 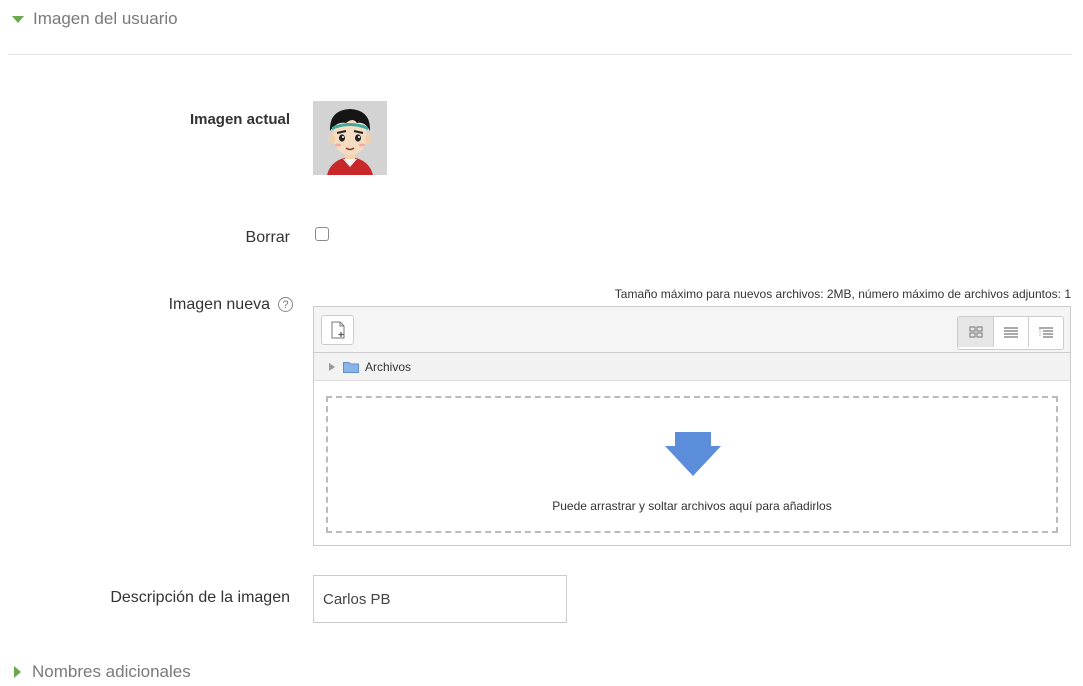 I want to click on help-icon: ?, so click(x=285, y=305).